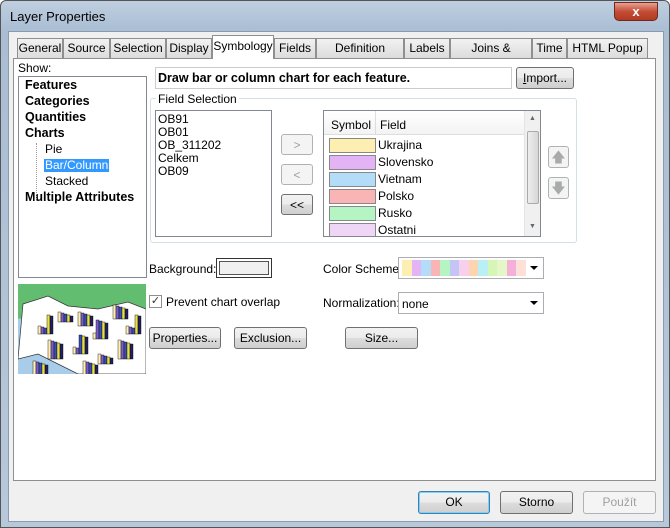 Image resolution: width=670 pixels, height=528 pixels. I want to click on tab-fields: Fields, so click(295, 48).